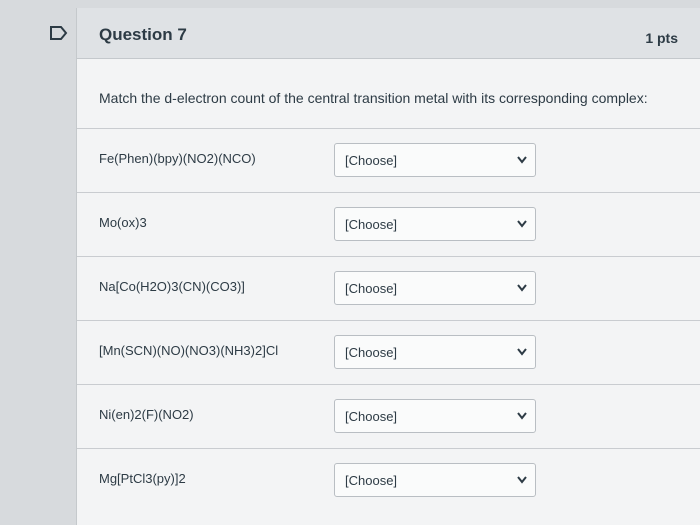 The image size is (700, 525). Describe the element at coordinates (142, 478) in the screenshot. I see `complex-label: Mg[PtCl3(py)]2` at that location.